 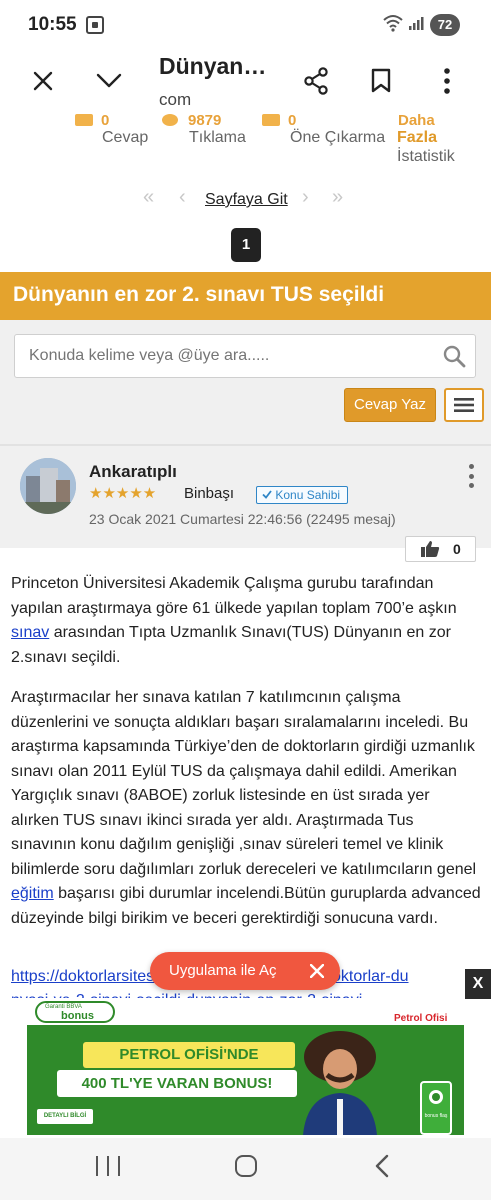 I want to click on status-bar: 10:55 72, so click(x=245, y=25).